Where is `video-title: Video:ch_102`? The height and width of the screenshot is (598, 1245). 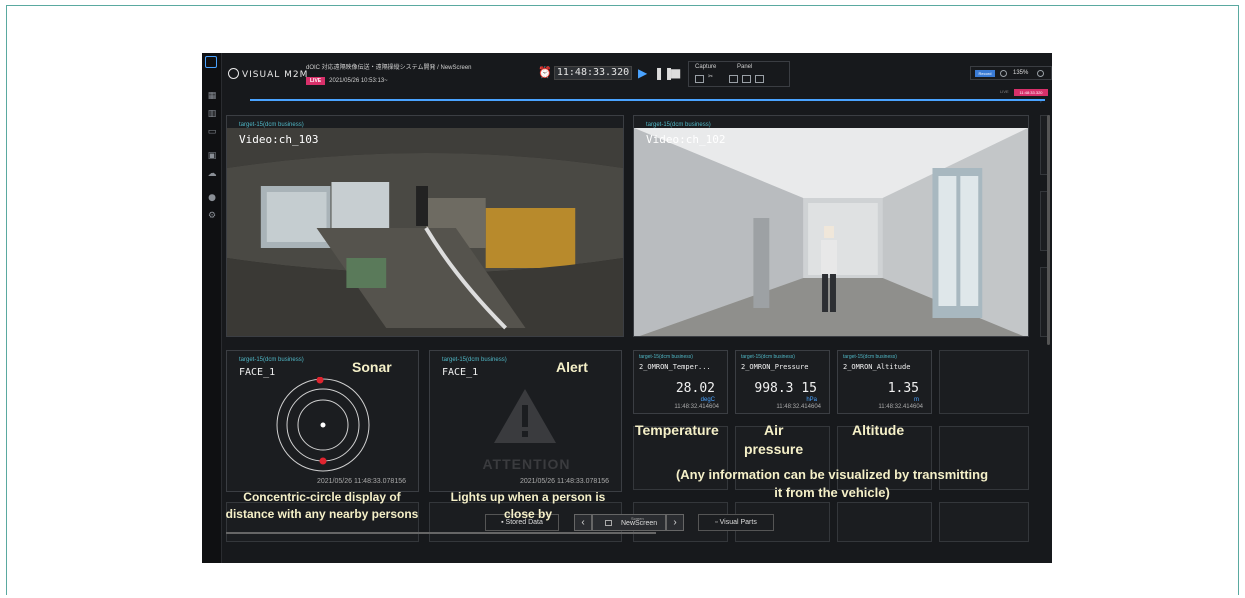 video-title: Video:ch_102 is located at coordinates (686, 139).